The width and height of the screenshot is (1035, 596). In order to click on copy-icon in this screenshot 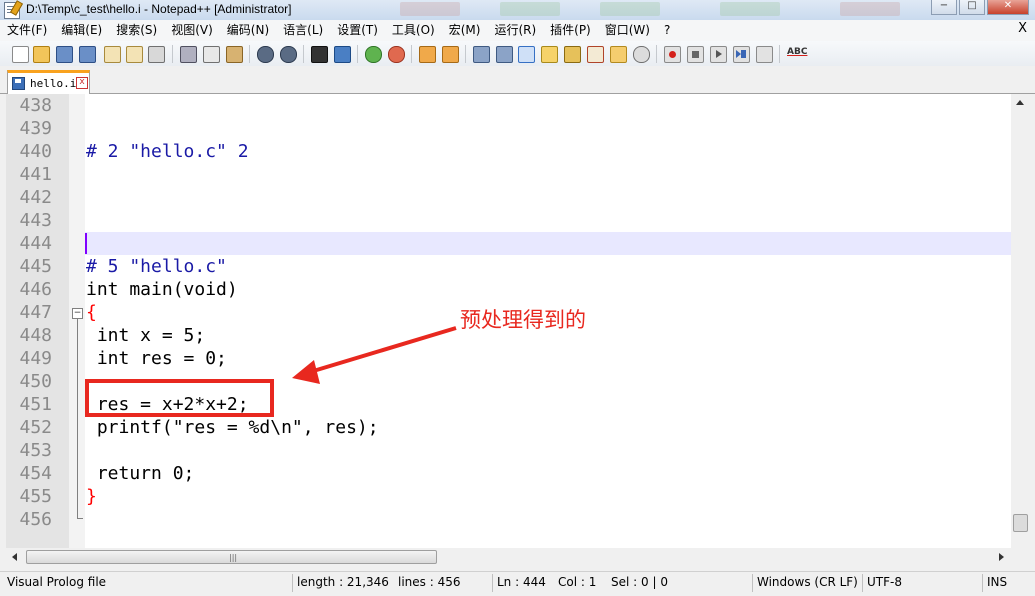, I will do `click(211, 54)`.